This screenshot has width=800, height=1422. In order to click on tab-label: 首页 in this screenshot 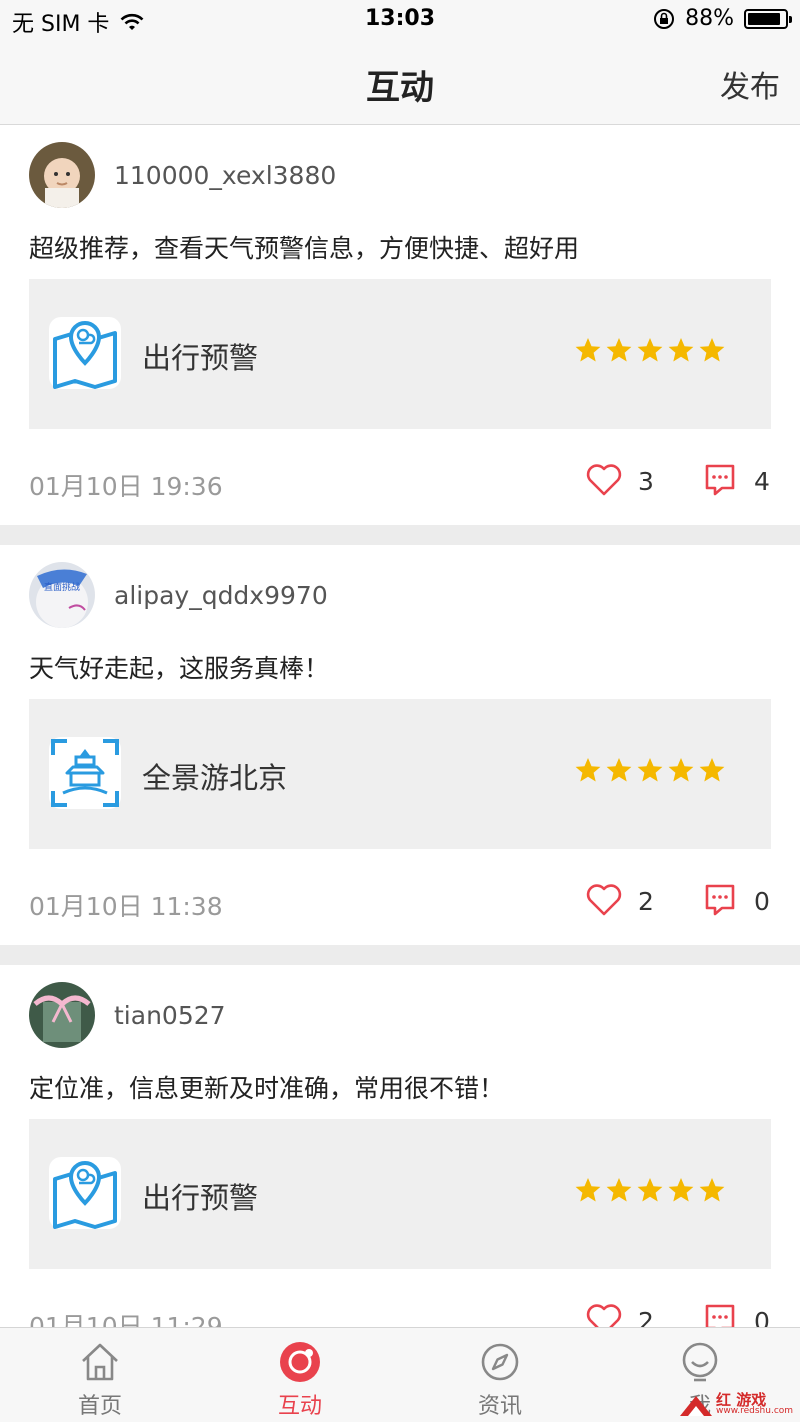, I will do `click(99, 1406)`.